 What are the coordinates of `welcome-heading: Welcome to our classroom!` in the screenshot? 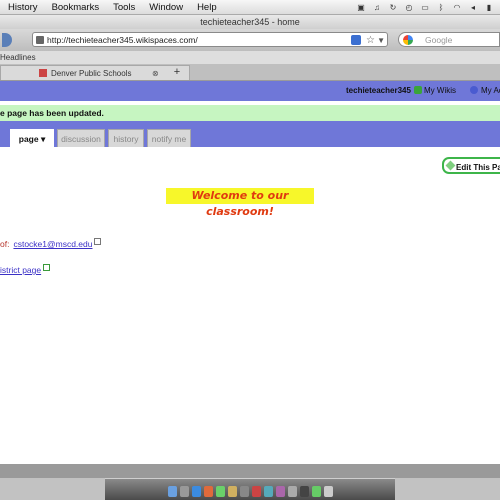 It's located at (240, 203).